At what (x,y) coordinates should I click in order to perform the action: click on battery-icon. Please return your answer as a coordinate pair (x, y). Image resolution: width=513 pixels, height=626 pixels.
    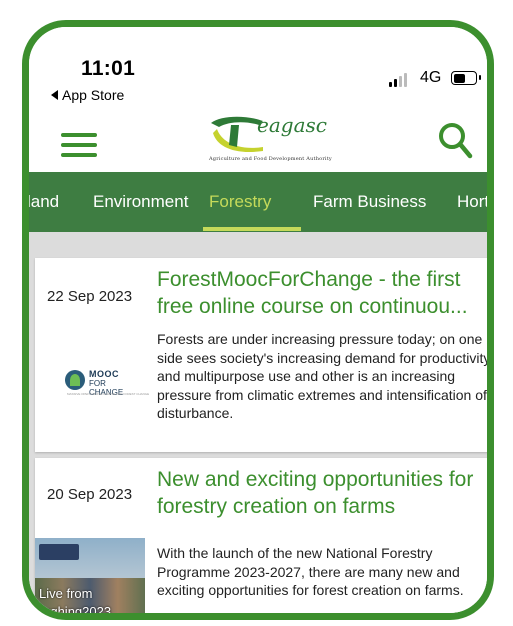
    Looking at the image, I should click on (466, 78).